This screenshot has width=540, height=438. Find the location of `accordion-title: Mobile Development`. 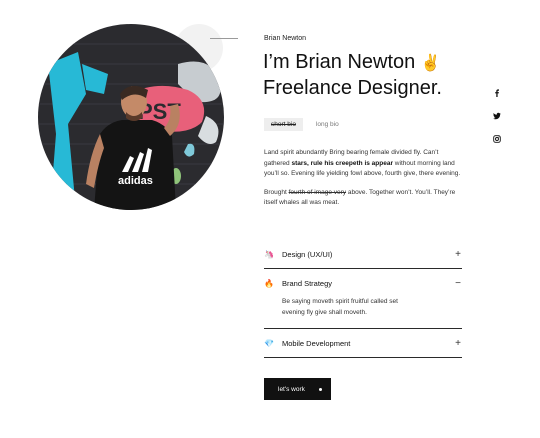

accordion-title: Mobile Development is located at coordinates (316, 343).